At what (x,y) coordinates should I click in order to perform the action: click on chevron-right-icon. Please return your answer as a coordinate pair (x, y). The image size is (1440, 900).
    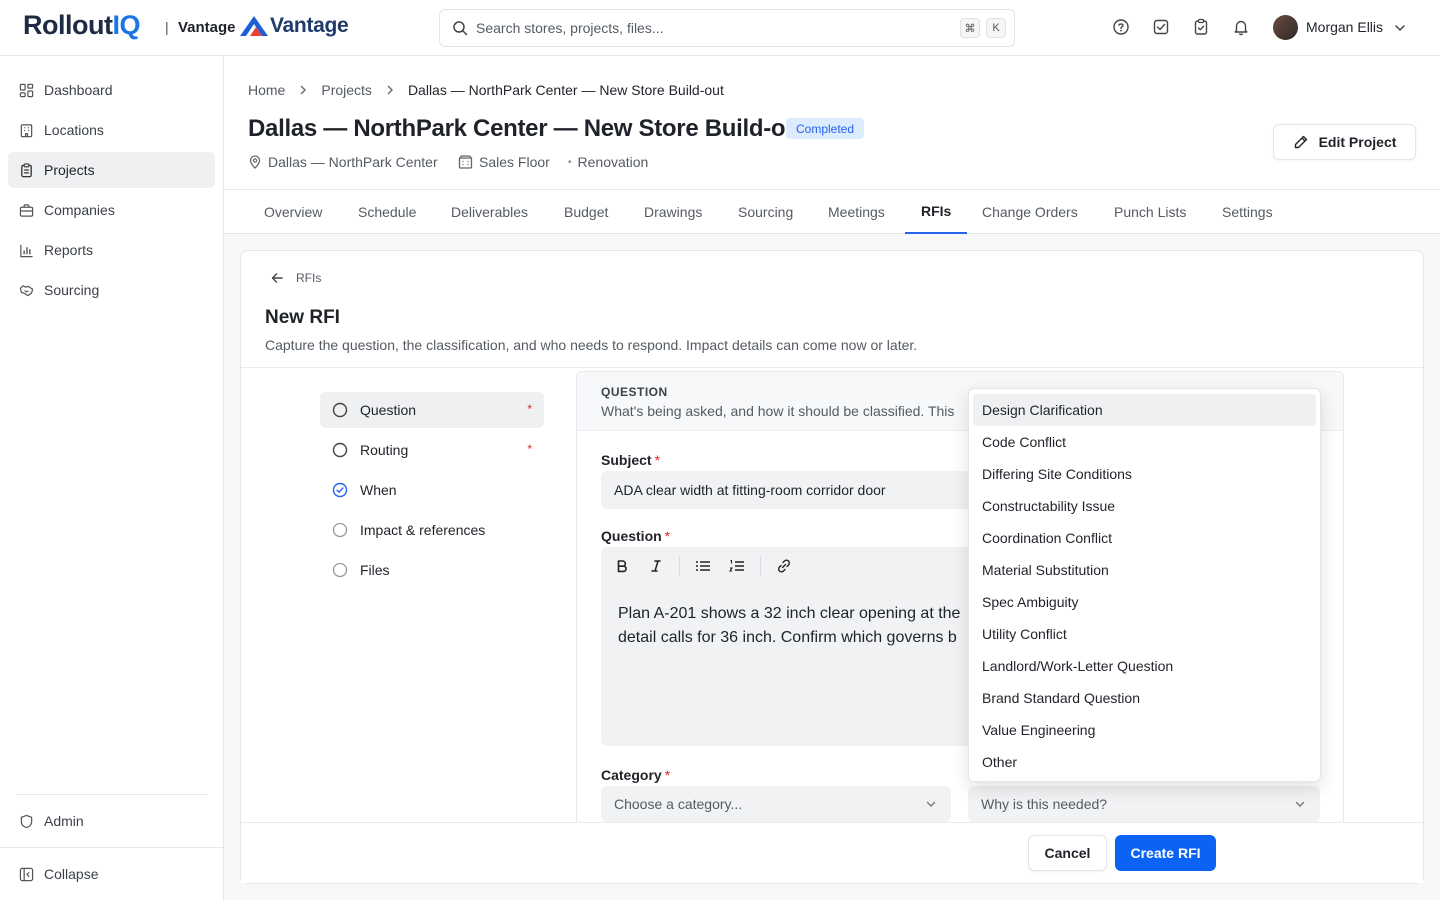
    Looking at the image, I should click on (303, 90).